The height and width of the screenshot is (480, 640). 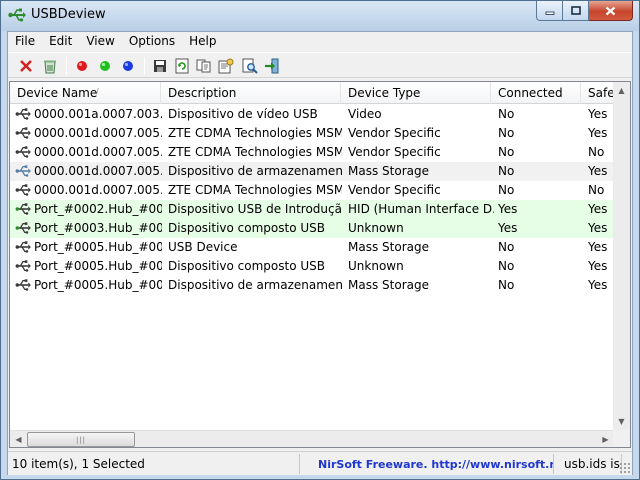 What do you see at coordinates (312, 438) in the screenshot?
I see `horizontal-scrollbar: ◀ ||| ▶` at bounding box center [312, 438].